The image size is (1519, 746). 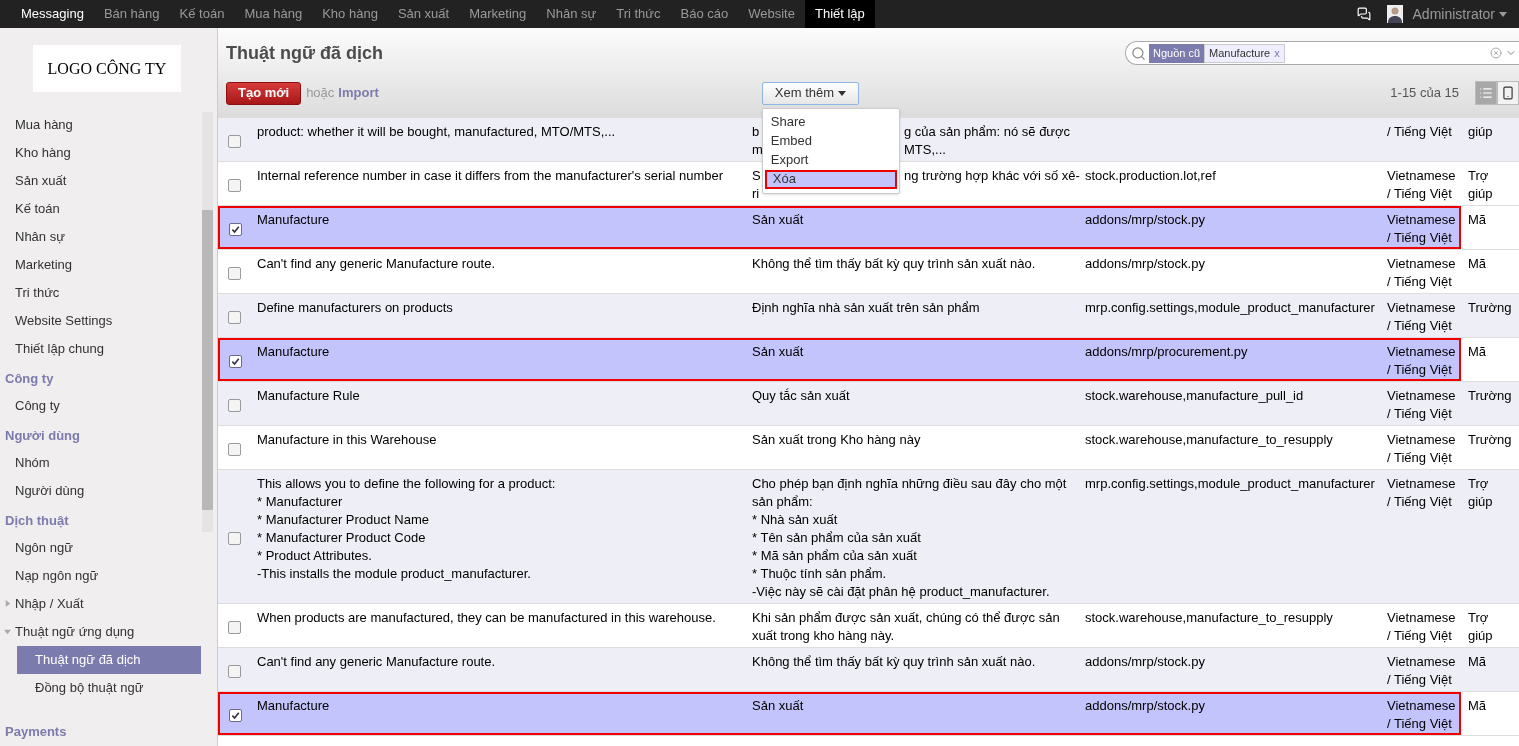 What do you see at coordinates (830, 122) in the screenshot?
I see `menu-item: Share` at bounding box center [830, 122].